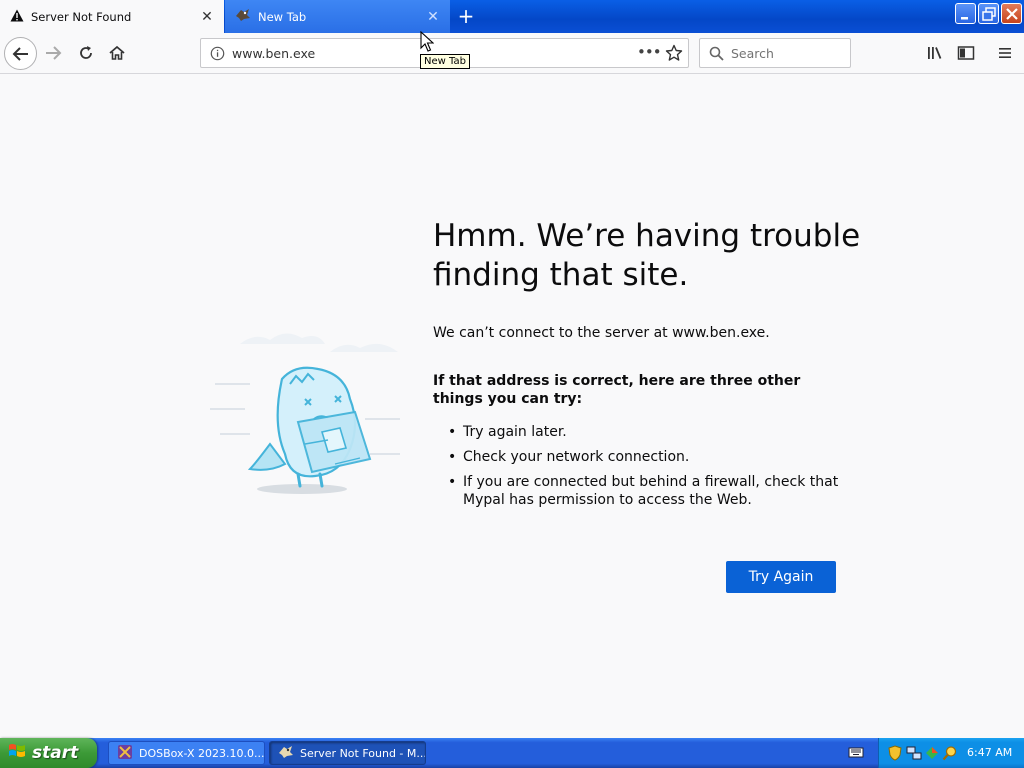 This screenshot has width=1024, height=768. Describe the element at coordinates (53, 53) in the screenshot. I see `forward-button` at that location.